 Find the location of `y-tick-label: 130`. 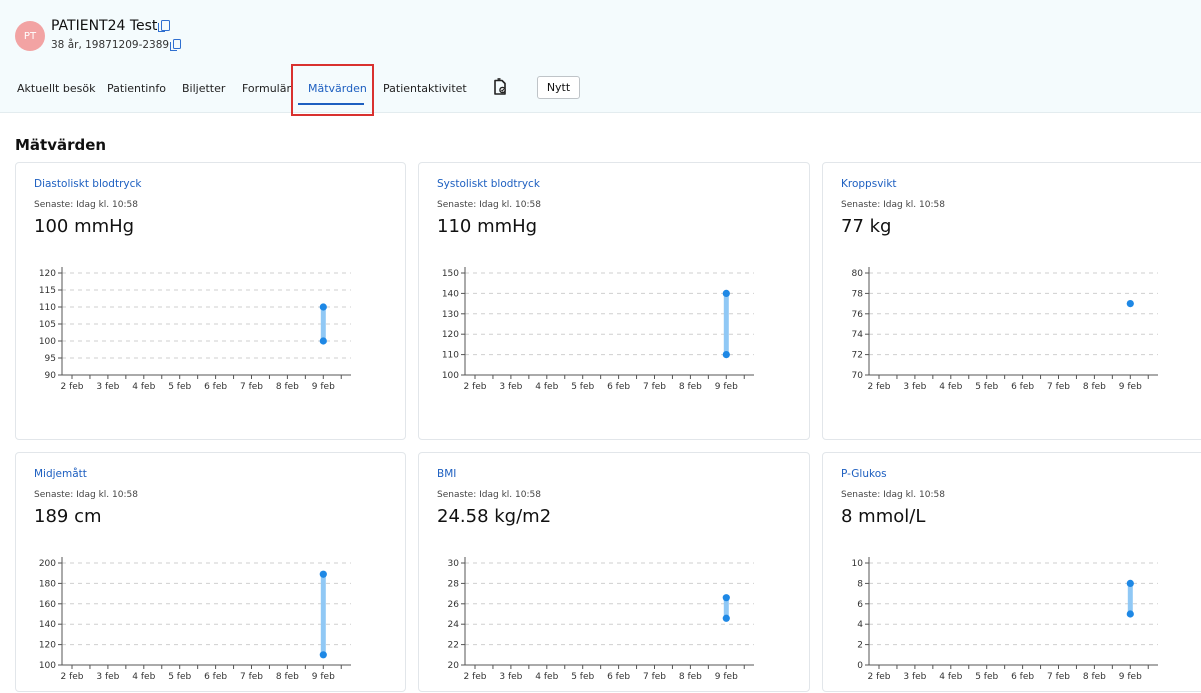

y-tick-label: 130 is located at coordinates (450, 315).